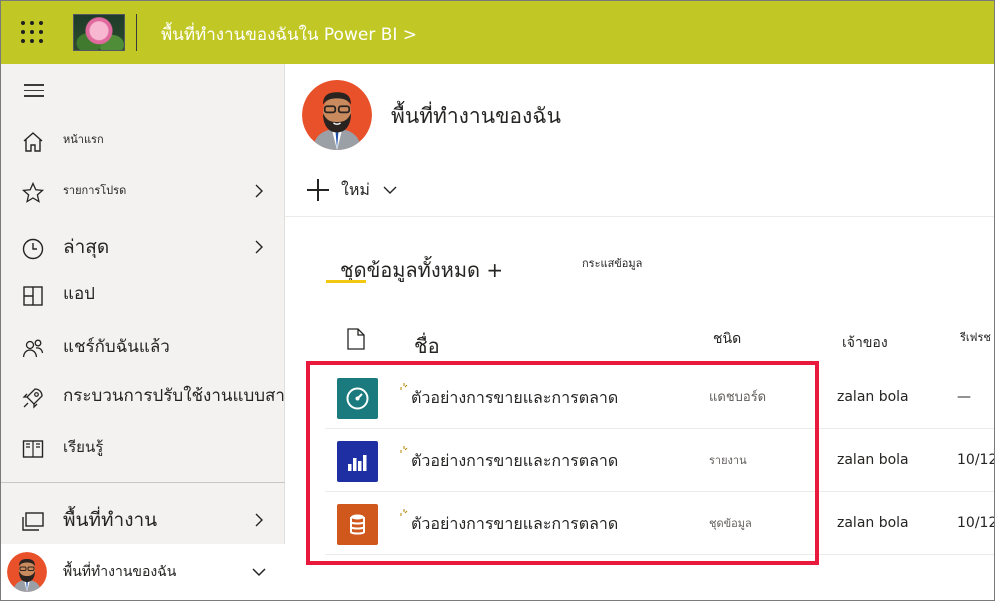  What do you see at coordinates (427, 346) in the screenshot?
I see `column-header-name: ชื่อ` at bounding box center [427, 346].